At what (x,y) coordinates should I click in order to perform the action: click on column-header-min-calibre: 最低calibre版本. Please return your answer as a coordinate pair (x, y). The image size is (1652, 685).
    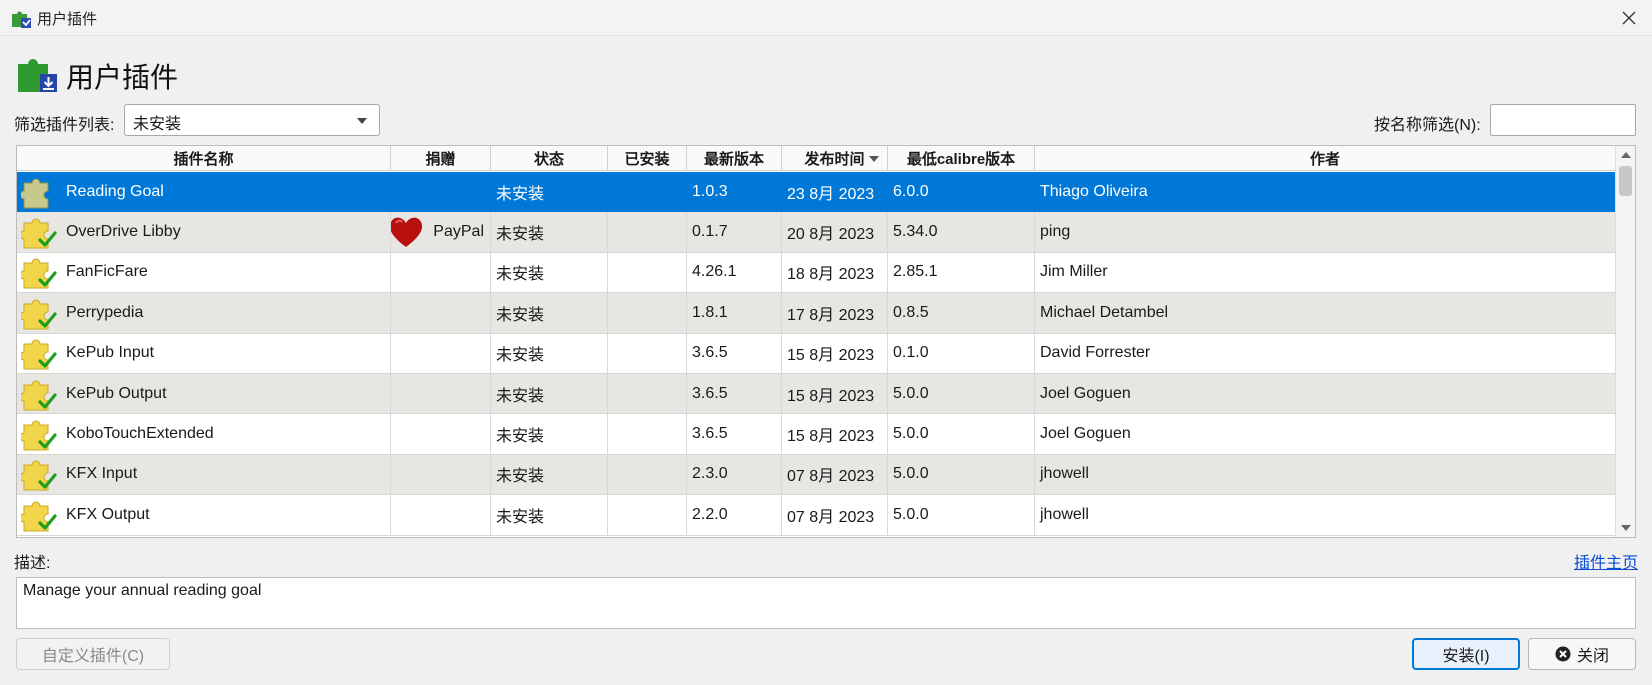
    Looking at the image, I should click on (961, 158).